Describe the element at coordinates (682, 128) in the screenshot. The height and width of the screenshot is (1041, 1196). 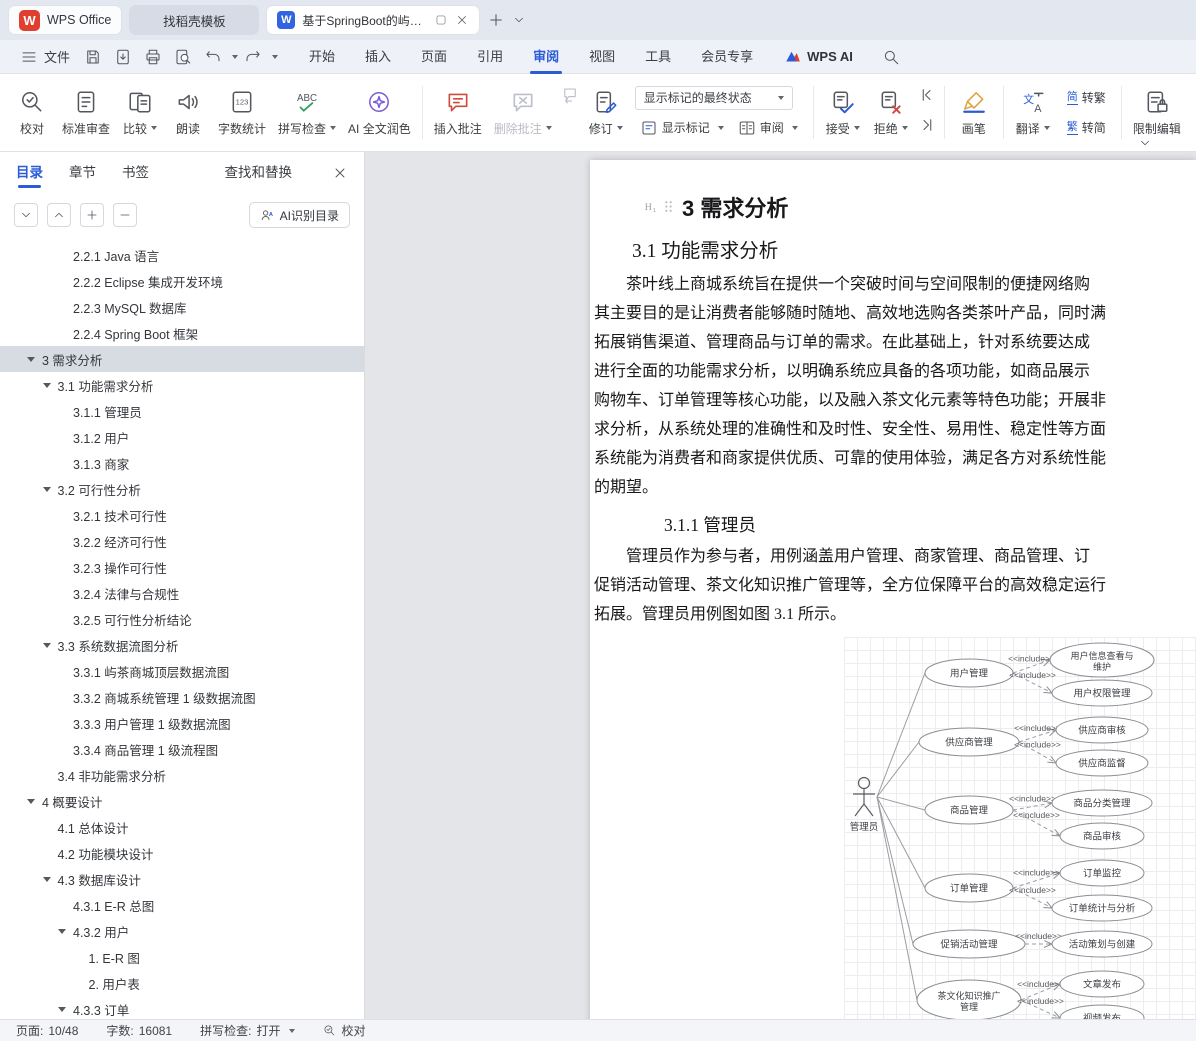
I see `show-markup-button: 显示标记` at that location.